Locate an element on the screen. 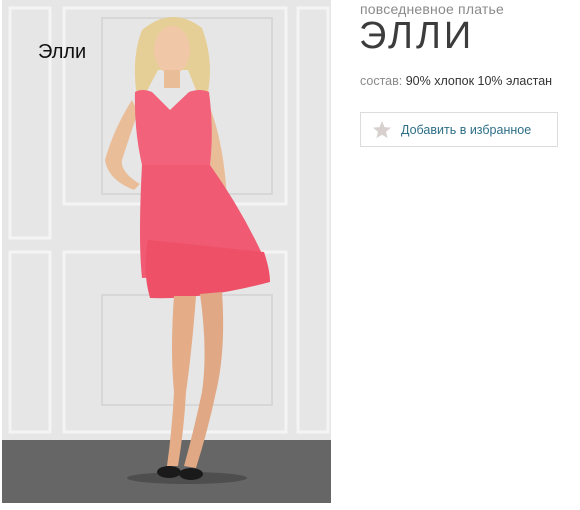 This screenshot has height=510, width=580. photo-caption: Элли is located at coordinates (62, 52).